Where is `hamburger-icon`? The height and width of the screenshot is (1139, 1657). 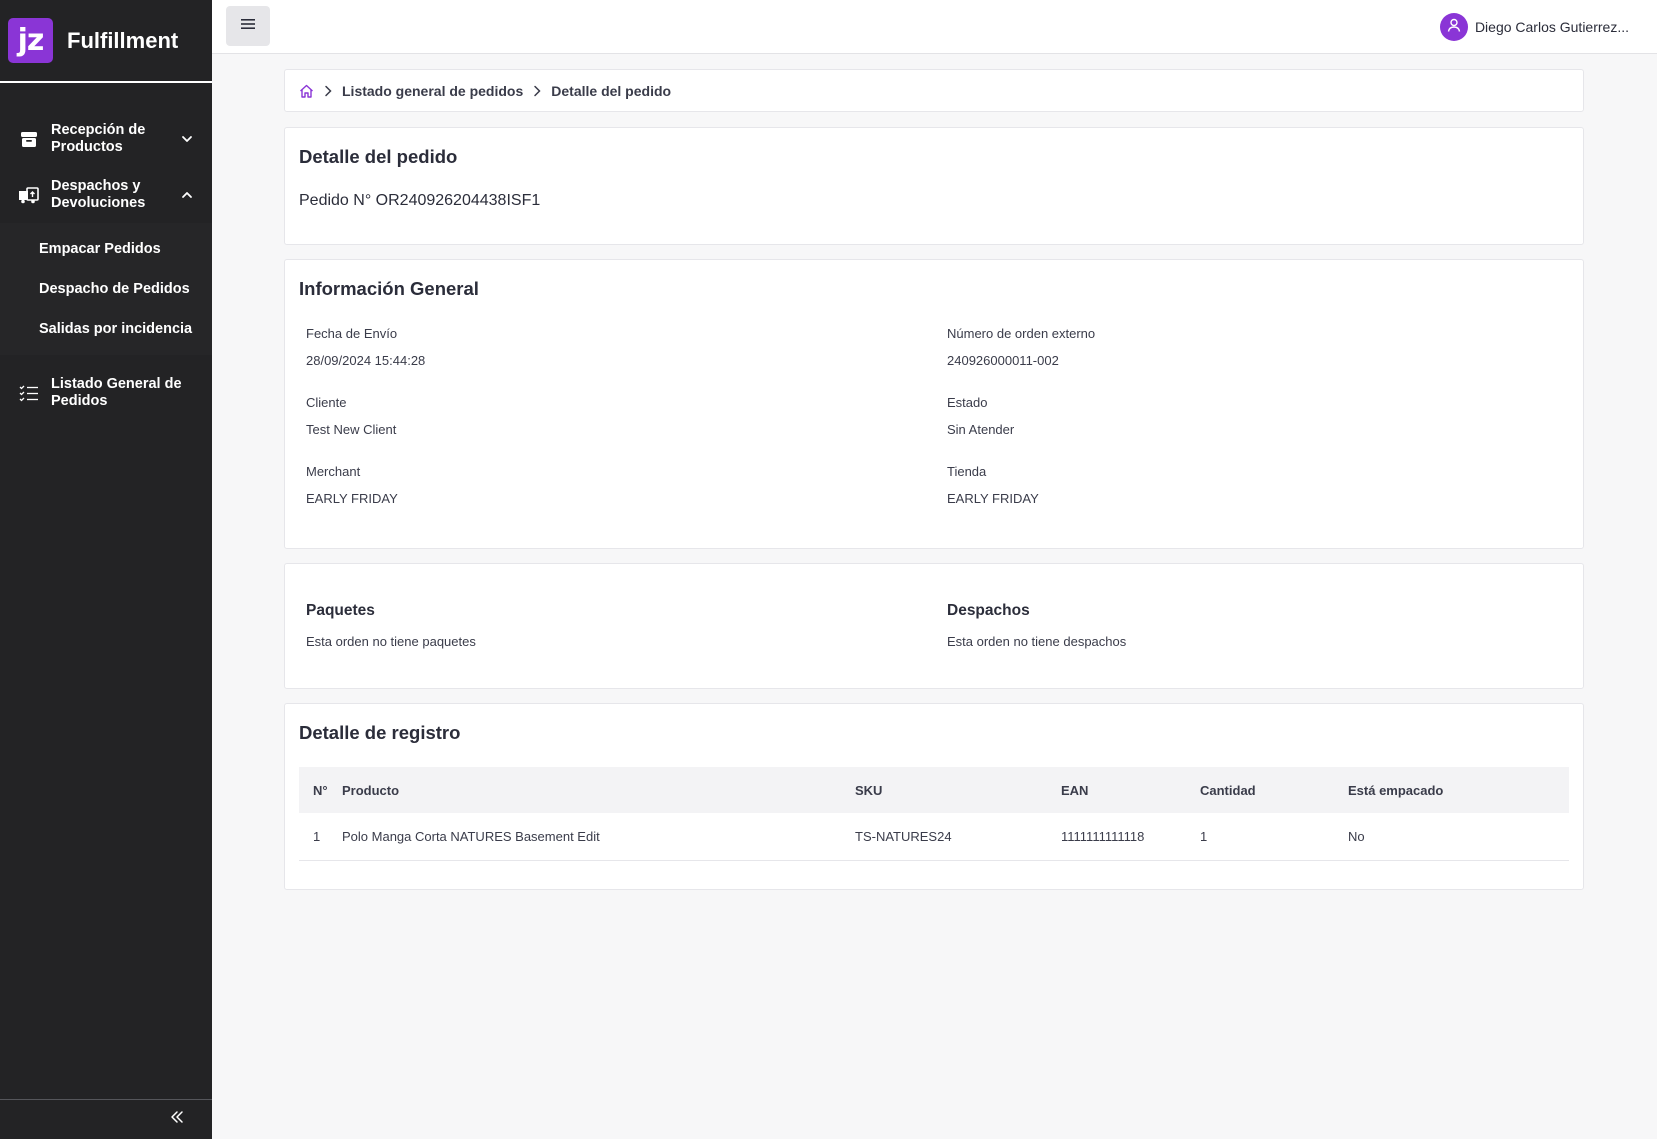 hamburger-icon is located at coordinates (248, 26).